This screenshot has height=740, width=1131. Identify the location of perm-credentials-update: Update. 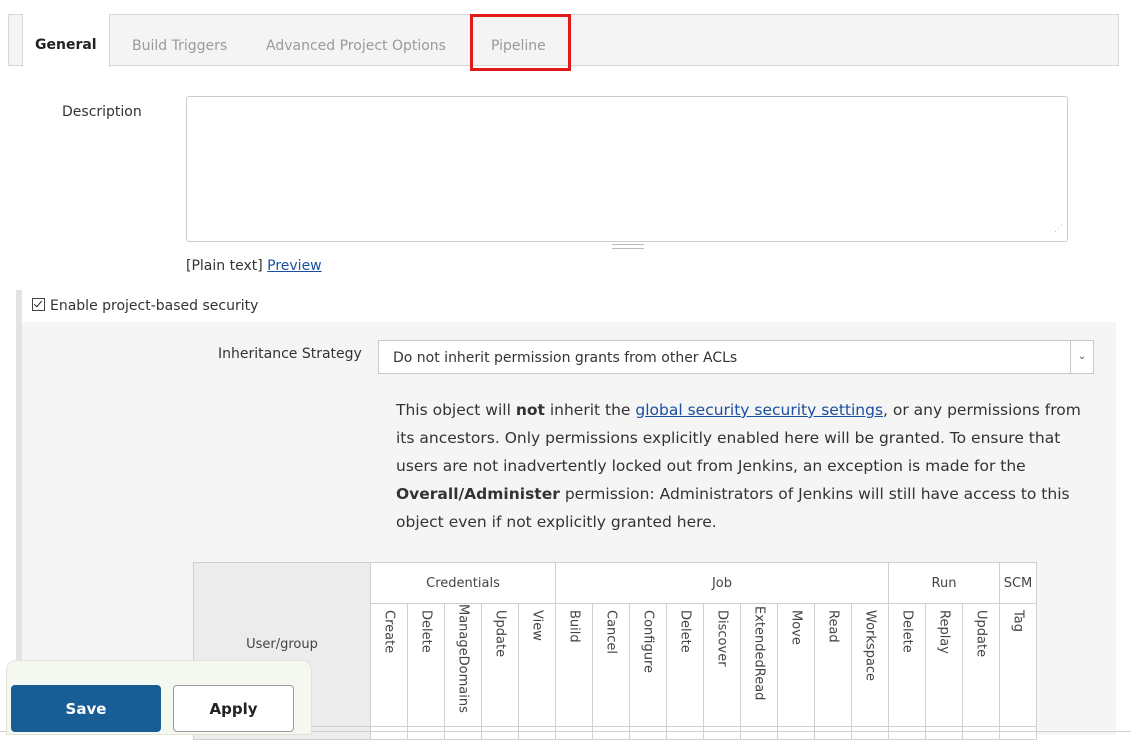
(500, 665).